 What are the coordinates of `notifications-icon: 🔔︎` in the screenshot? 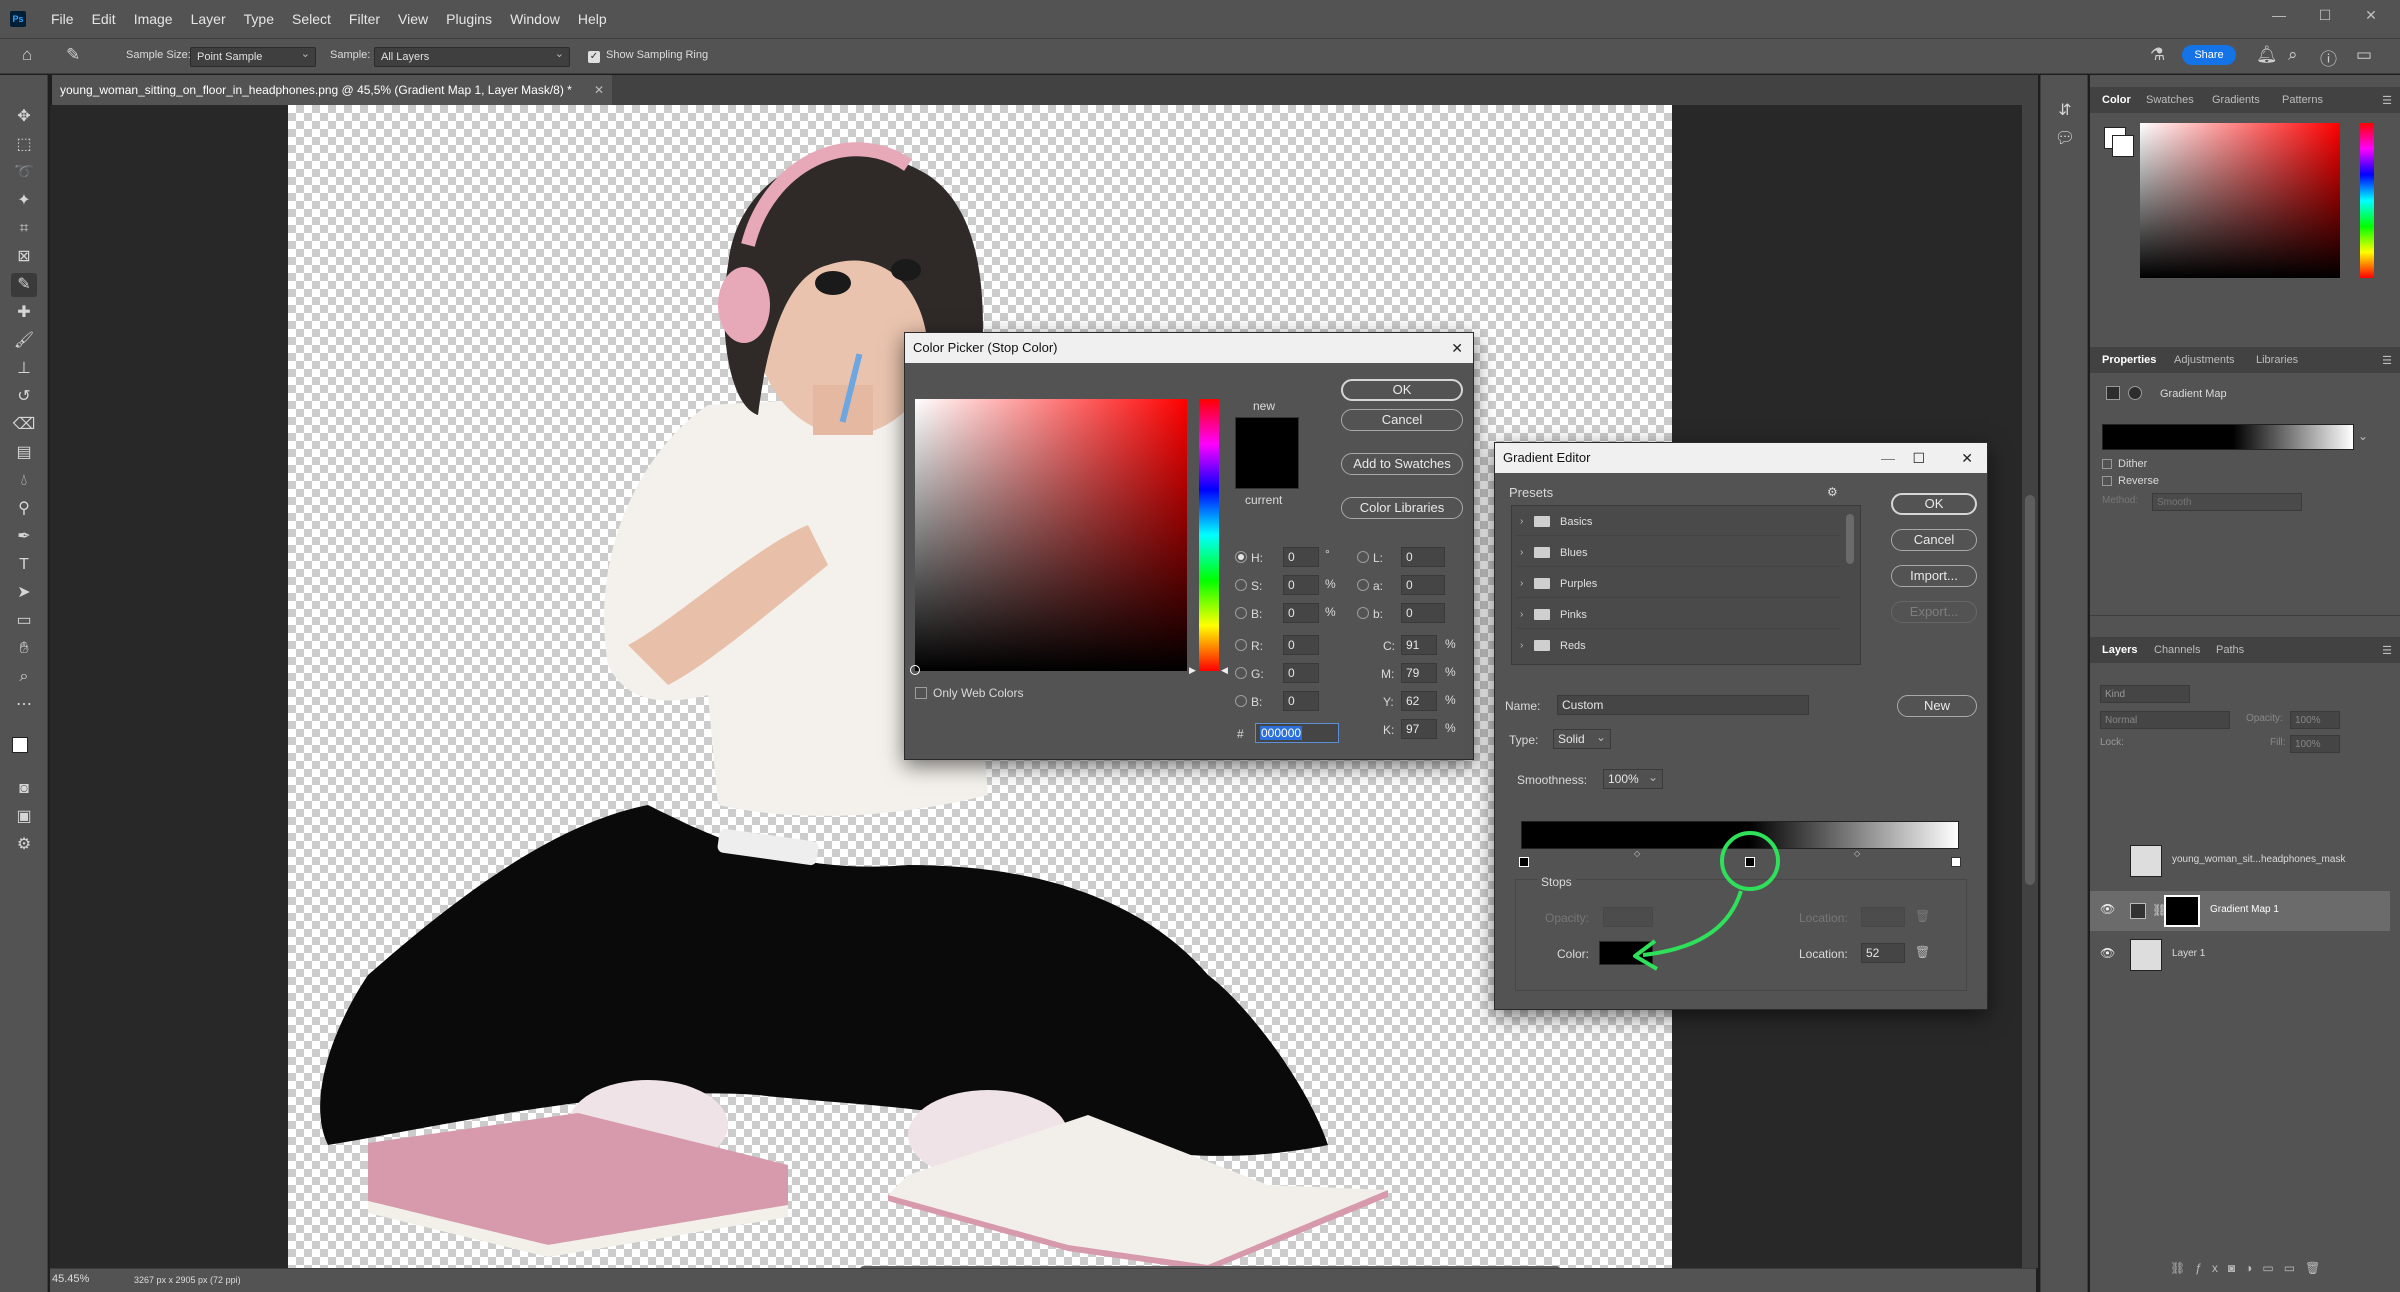 It's located at (2267, 55).